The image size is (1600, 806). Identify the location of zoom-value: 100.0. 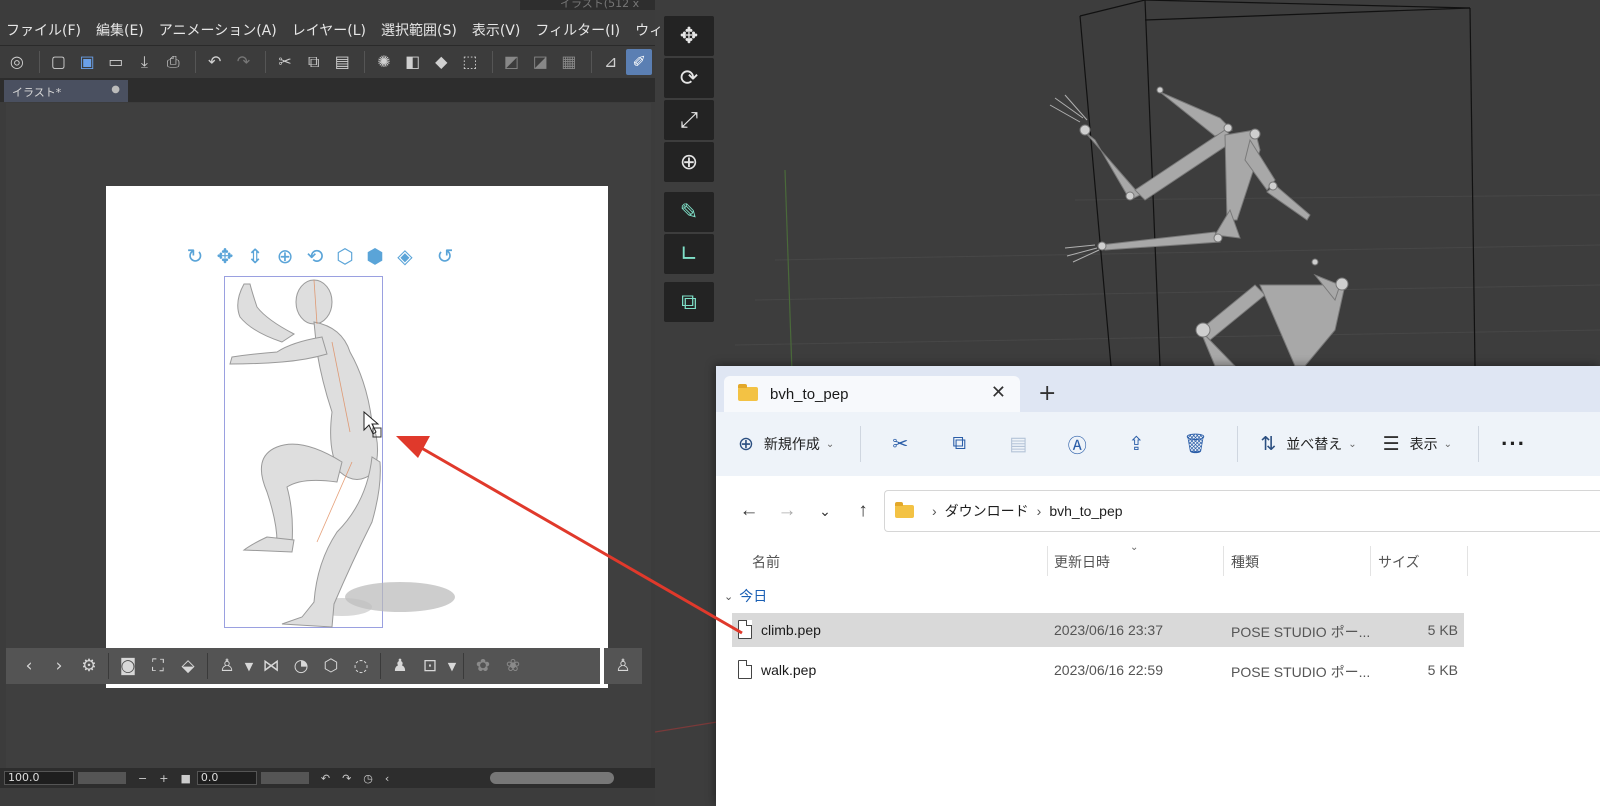
(39, 778).